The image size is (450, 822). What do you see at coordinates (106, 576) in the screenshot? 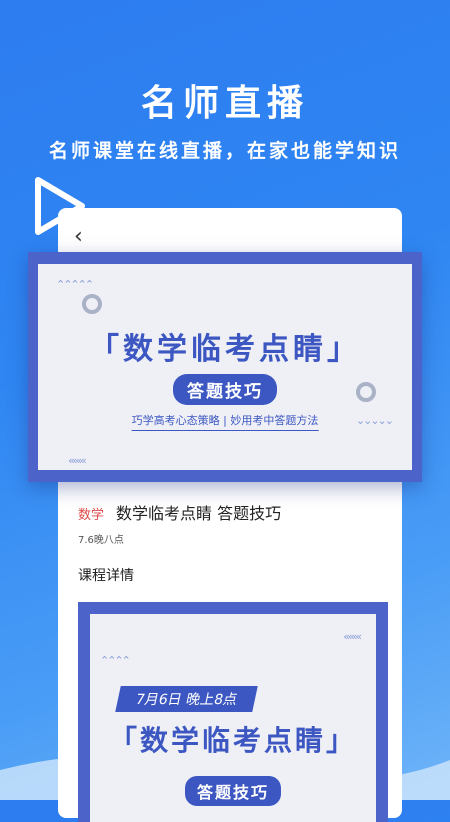
I see `course-detail-heading: 课程详情` at bounding box center [106, 576].